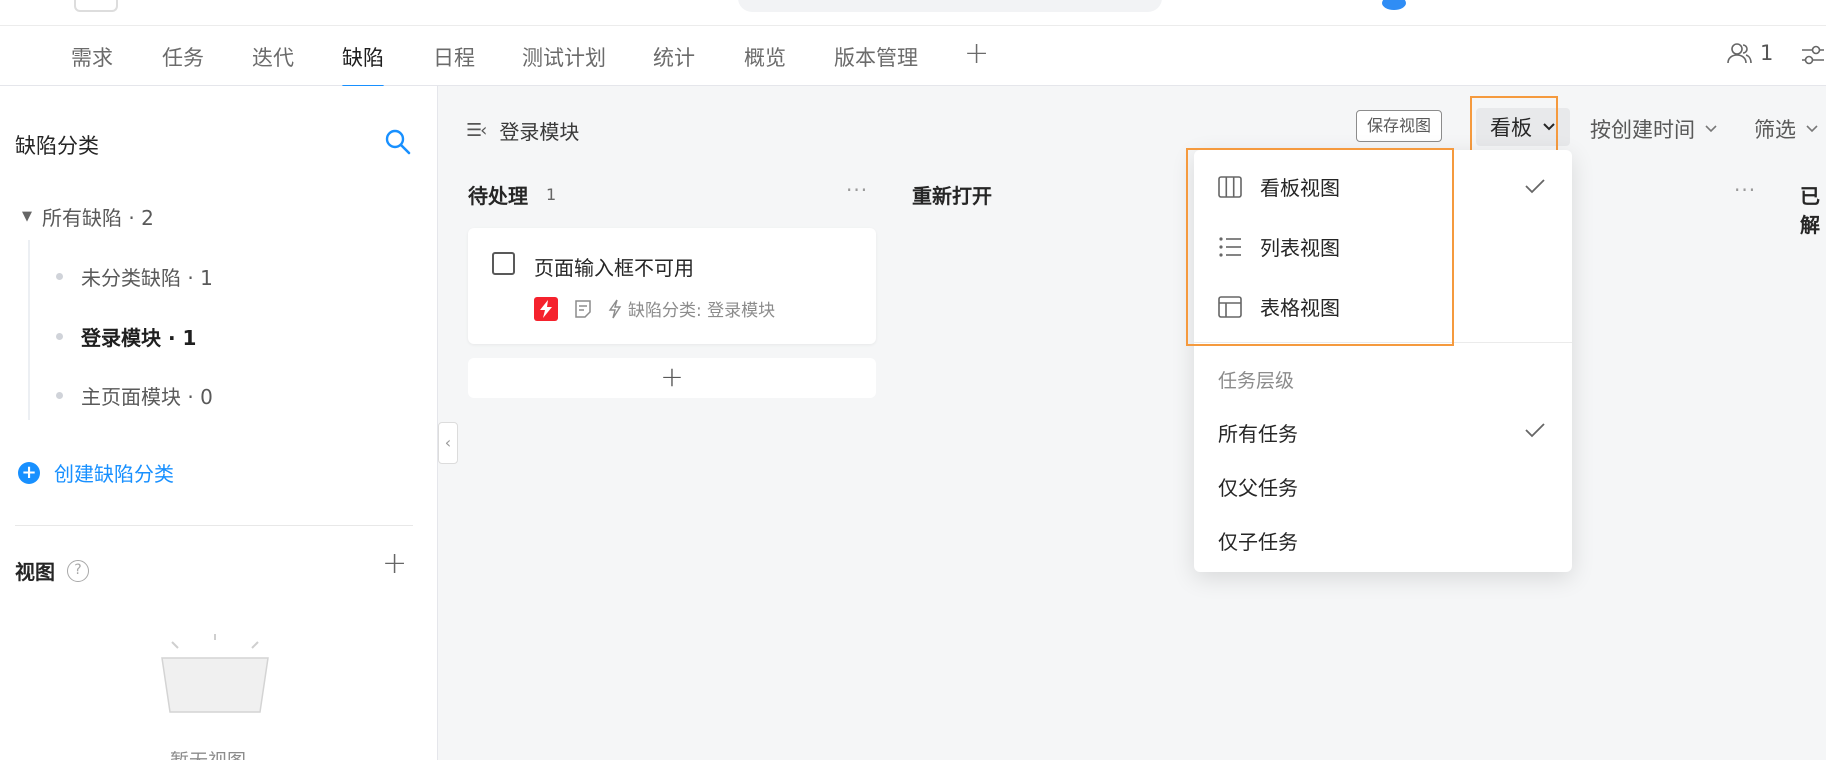 The width and height of the screenshot is (1826, 760). Describe the element at coordinates (674, 57) in the screenshot. I see `tab-statistics: 统计` at that location.